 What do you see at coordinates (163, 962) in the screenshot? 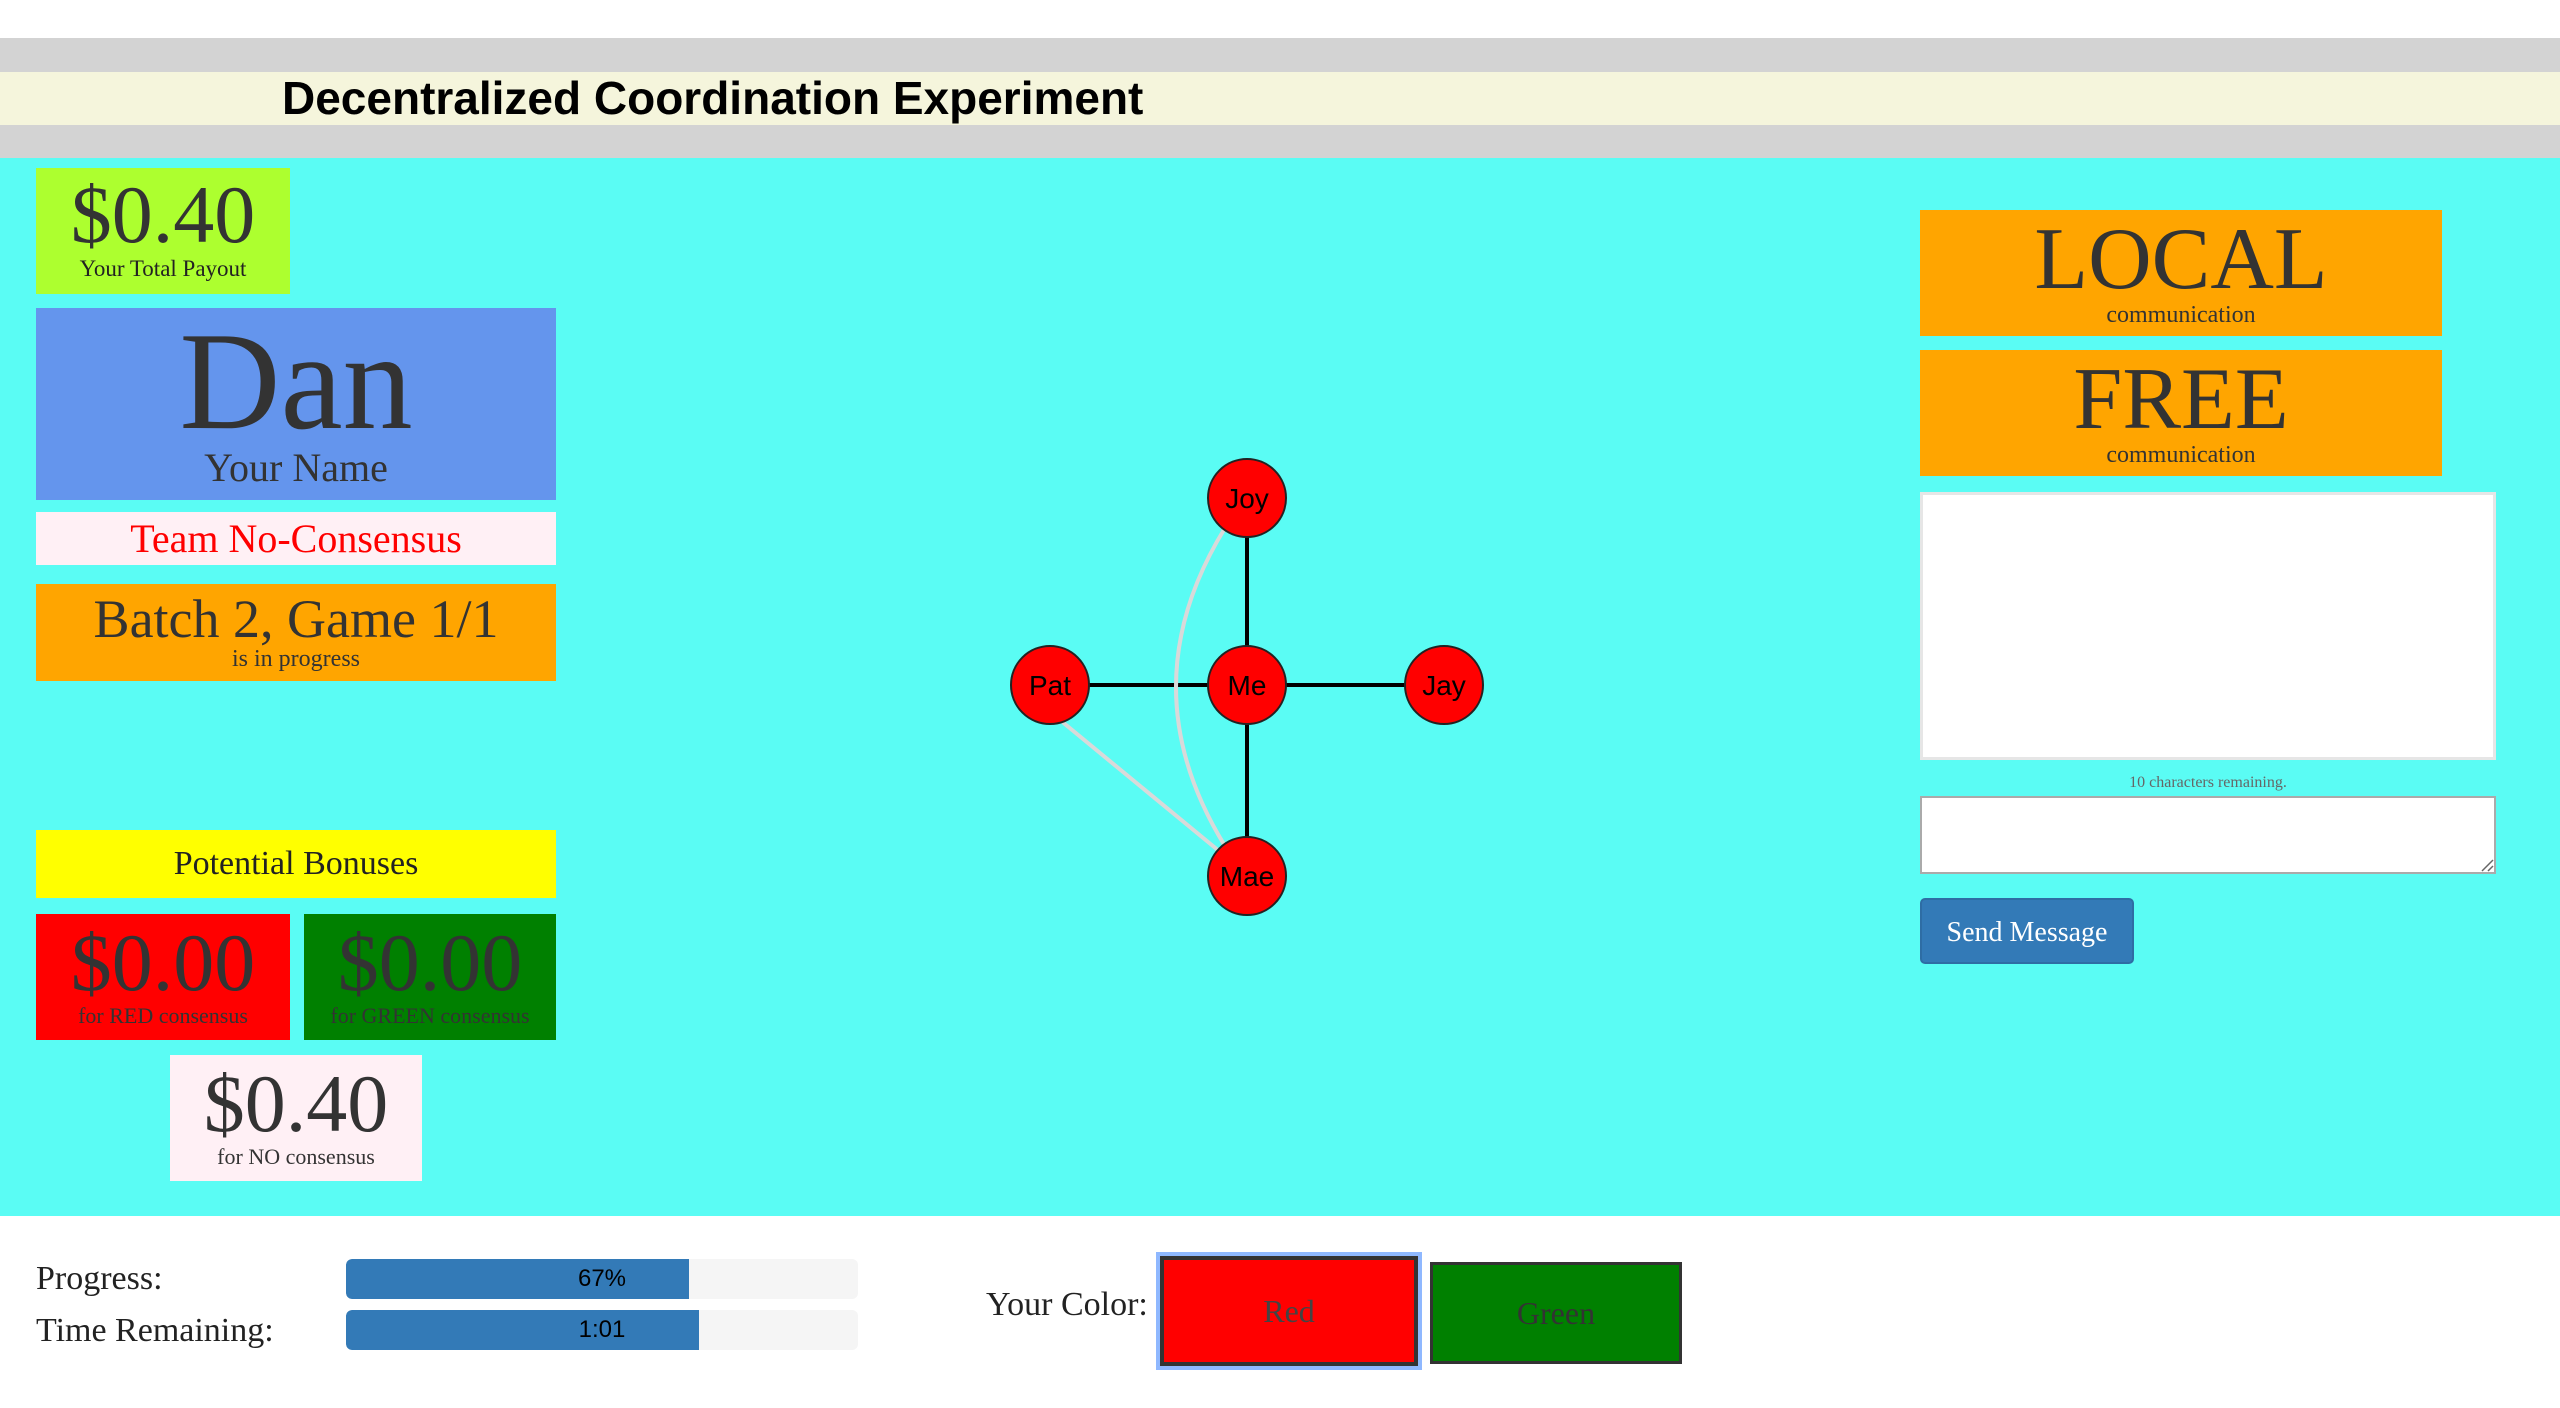
I see `red-bonus-amount: $0.00` at bounding box center [163, 962].